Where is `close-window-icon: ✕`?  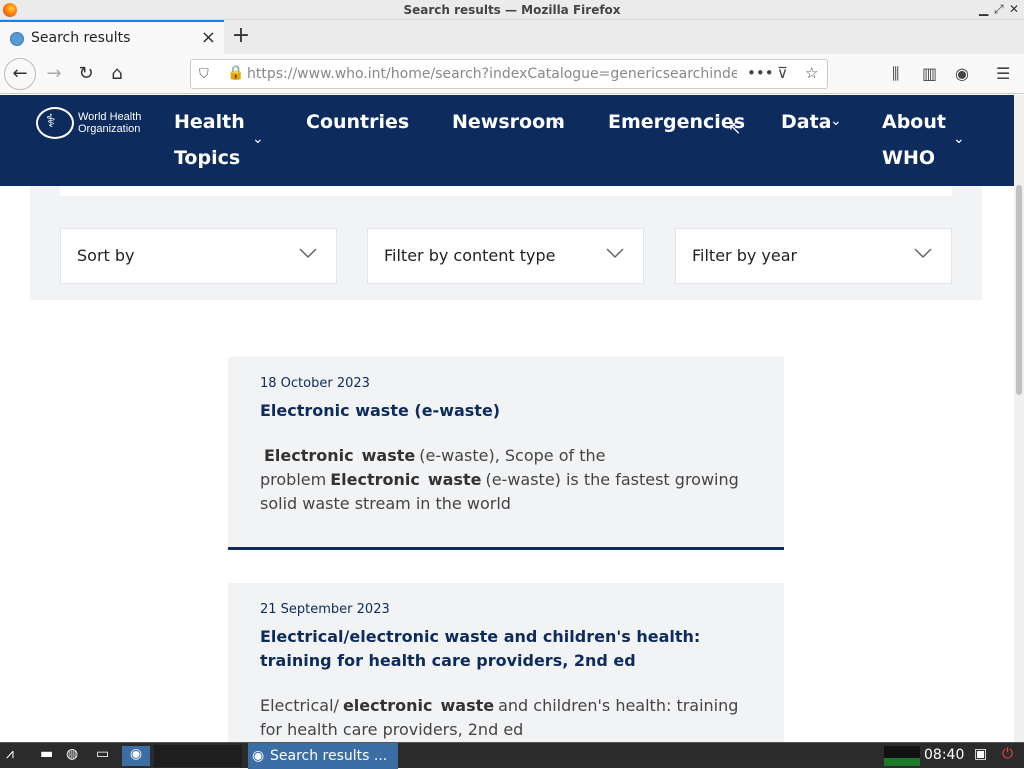
close-window-icon: ✕ is located at coordinates (1014, 9).